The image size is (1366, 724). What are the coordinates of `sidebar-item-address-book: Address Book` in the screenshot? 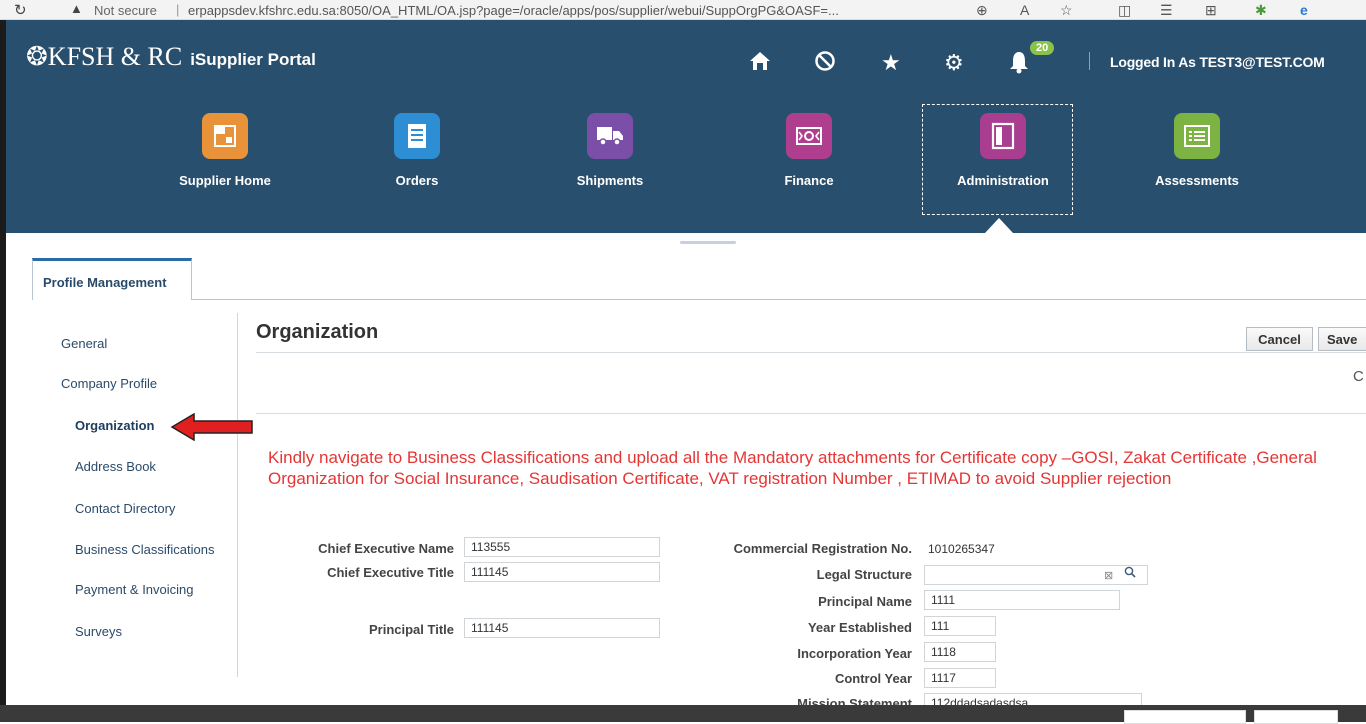 It's located at (115, 466).